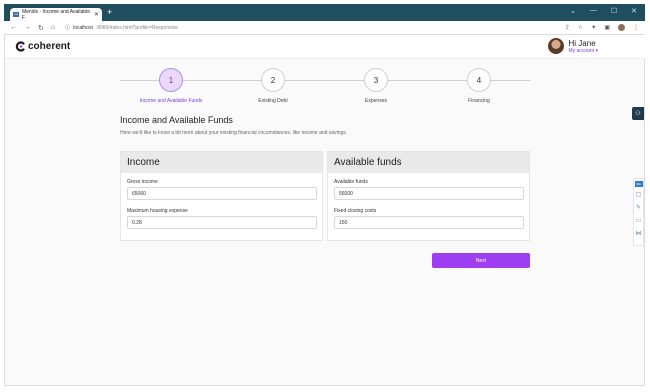 This screenshot has height=392, width=650. What do you see at coordinates (614, 11) in the screenshot?
I see `maximize-button: ☐` at bounding box center [614, 11].